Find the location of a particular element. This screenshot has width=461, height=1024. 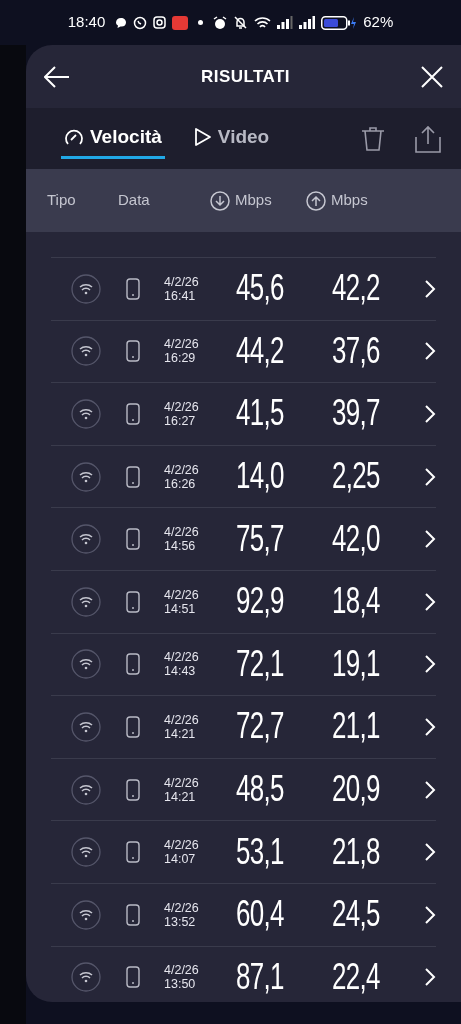

column-header: Mbps is located at coordinates (349, 200).